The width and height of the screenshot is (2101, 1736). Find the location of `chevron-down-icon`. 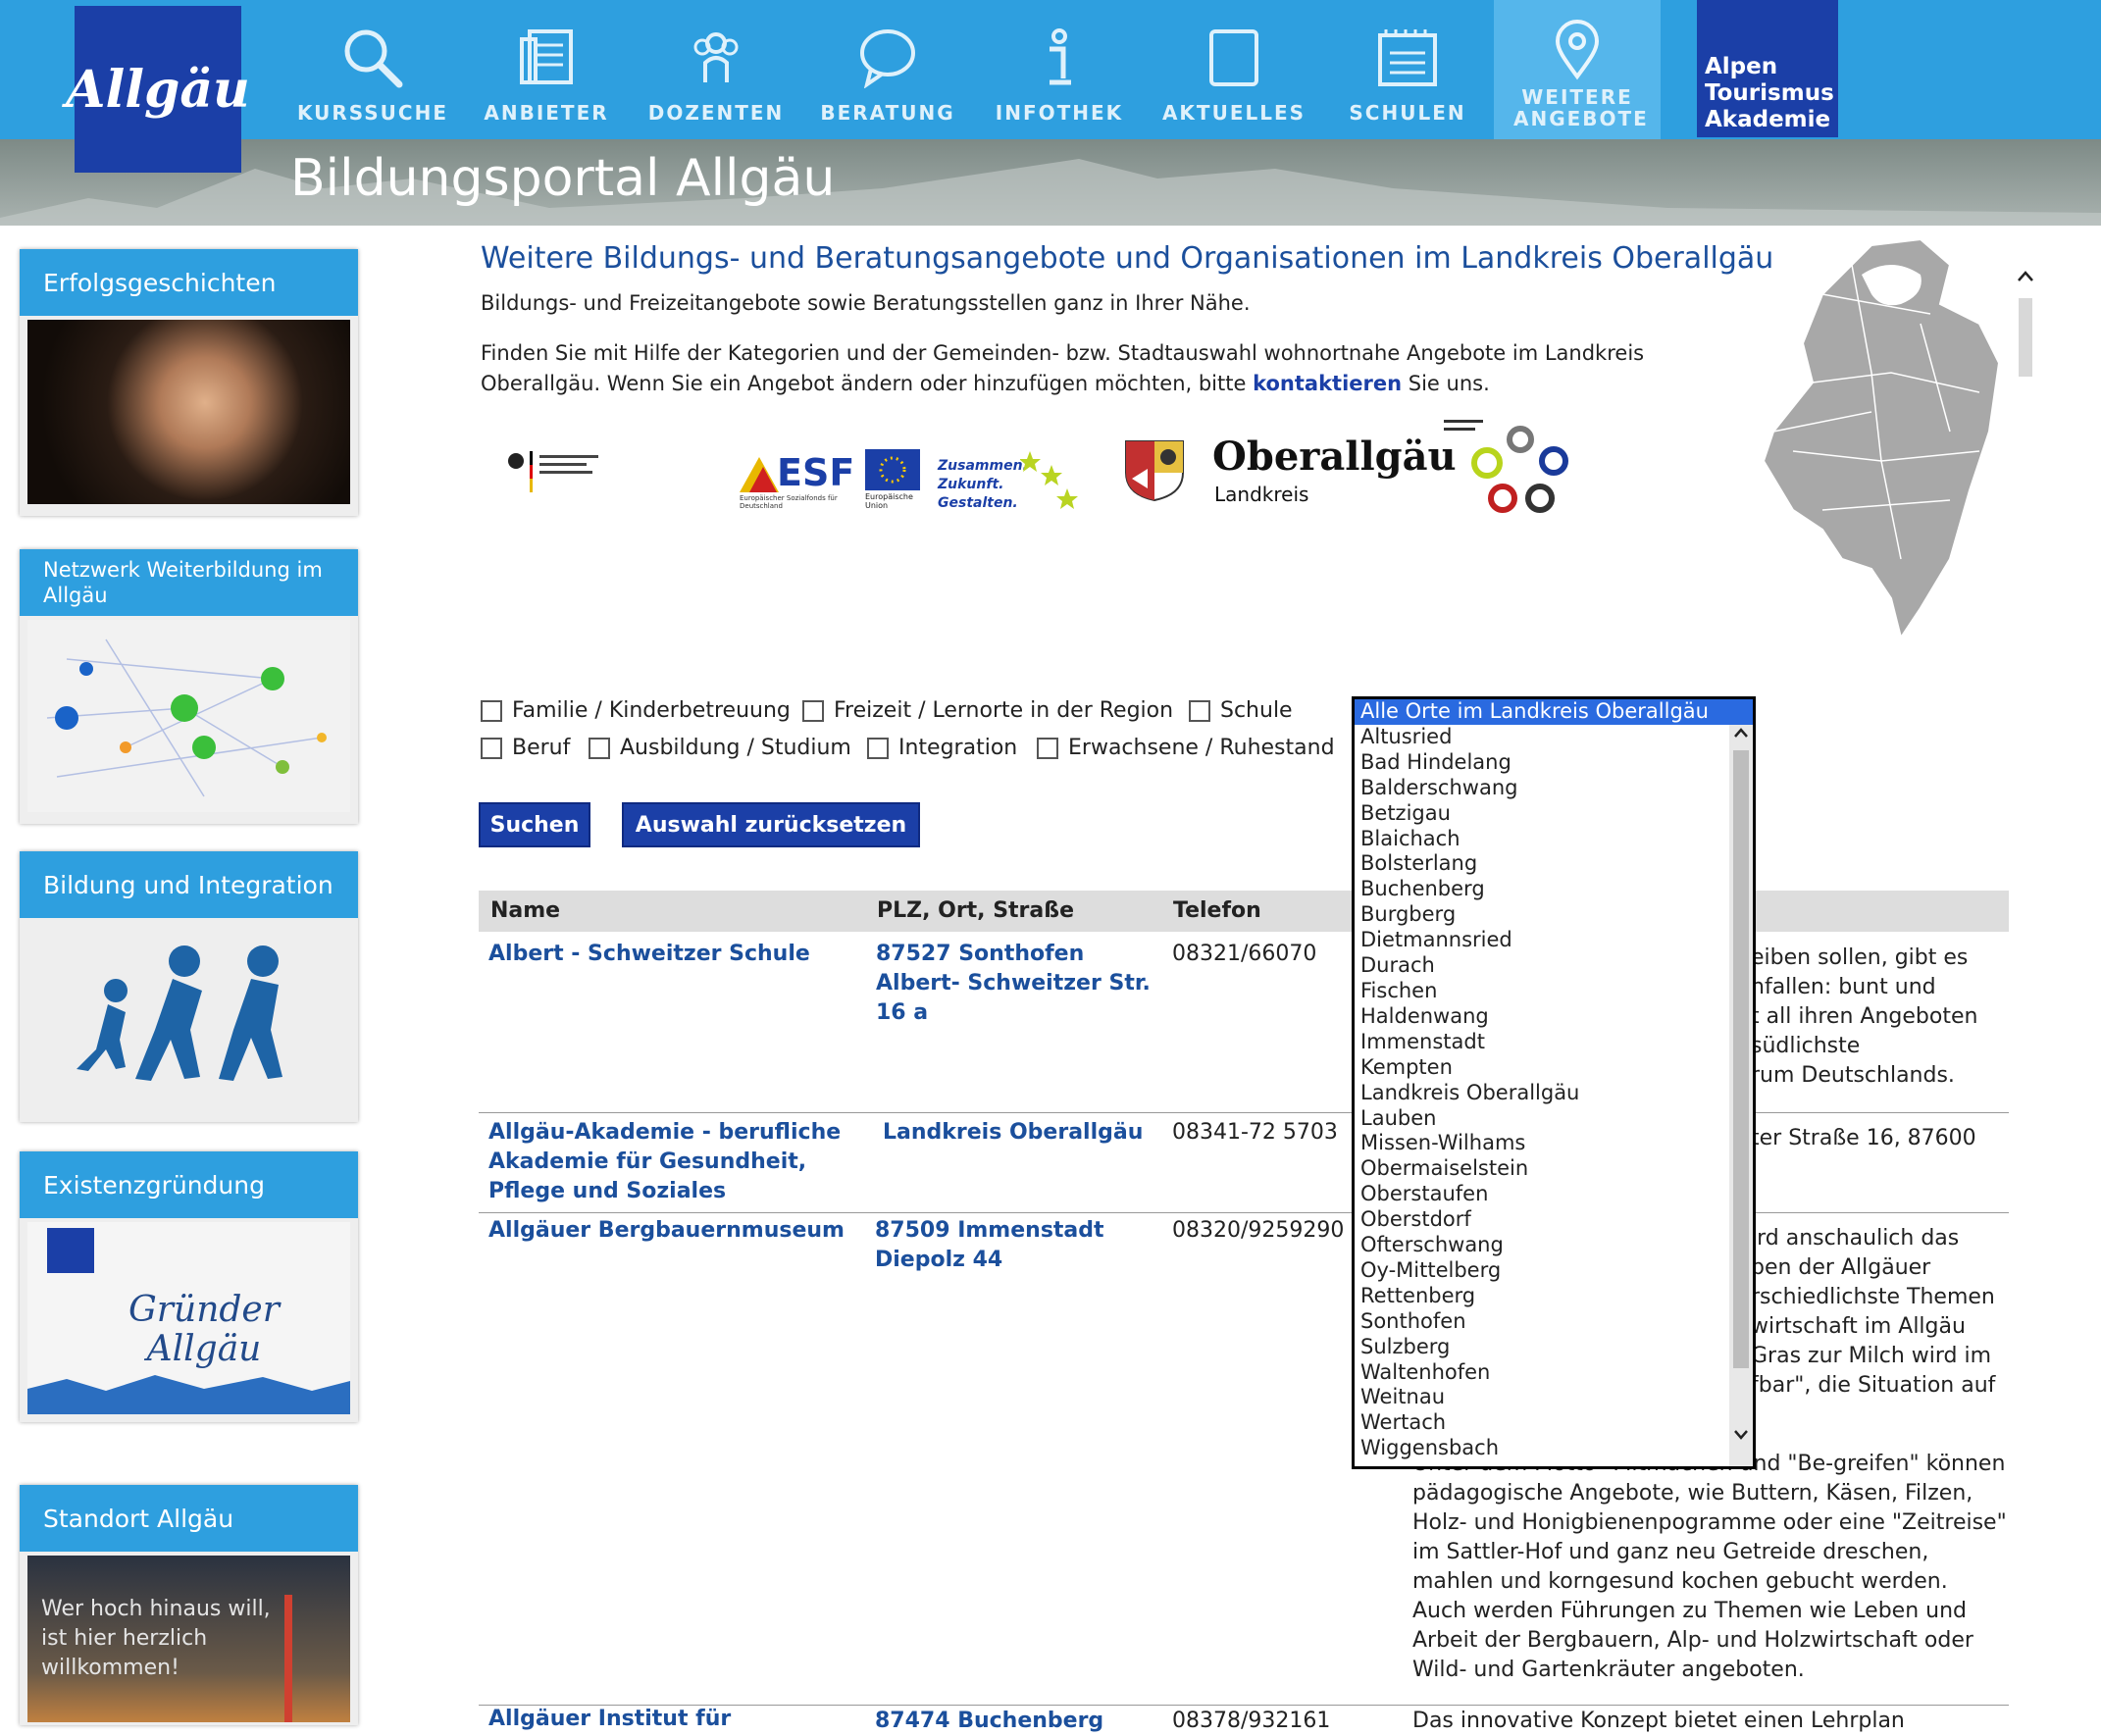

chevron-down-icon is located at coordinates (1741, 1434).